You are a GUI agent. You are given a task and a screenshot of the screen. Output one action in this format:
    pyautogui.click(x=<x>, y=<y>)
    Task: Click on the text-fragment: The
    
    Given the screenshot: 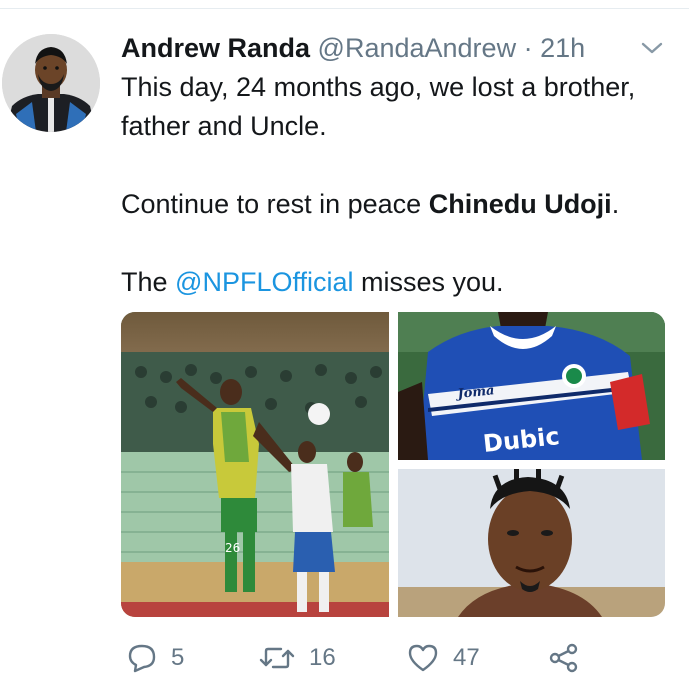 What is the action you would take?
    pyautogui.click(x=148, y=282)
    